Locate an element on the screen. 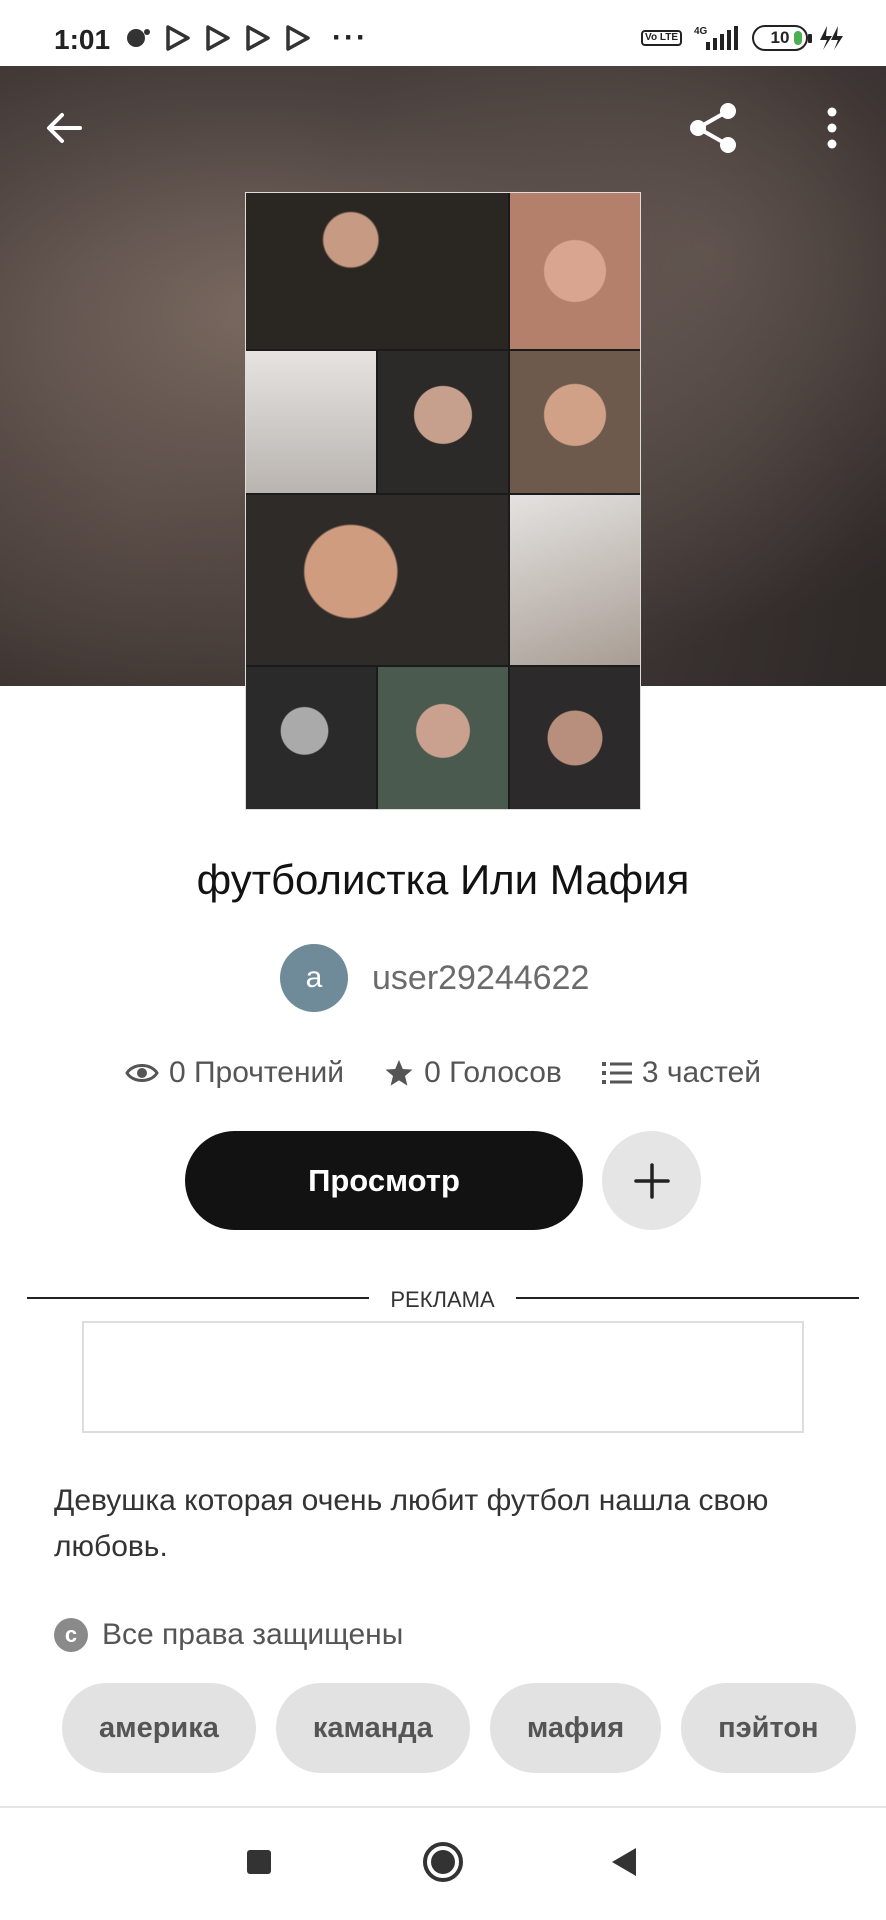 Image resolution: width=886 pixels, height=1920 pixels. square-icon is located at coordinates (259, 1862).